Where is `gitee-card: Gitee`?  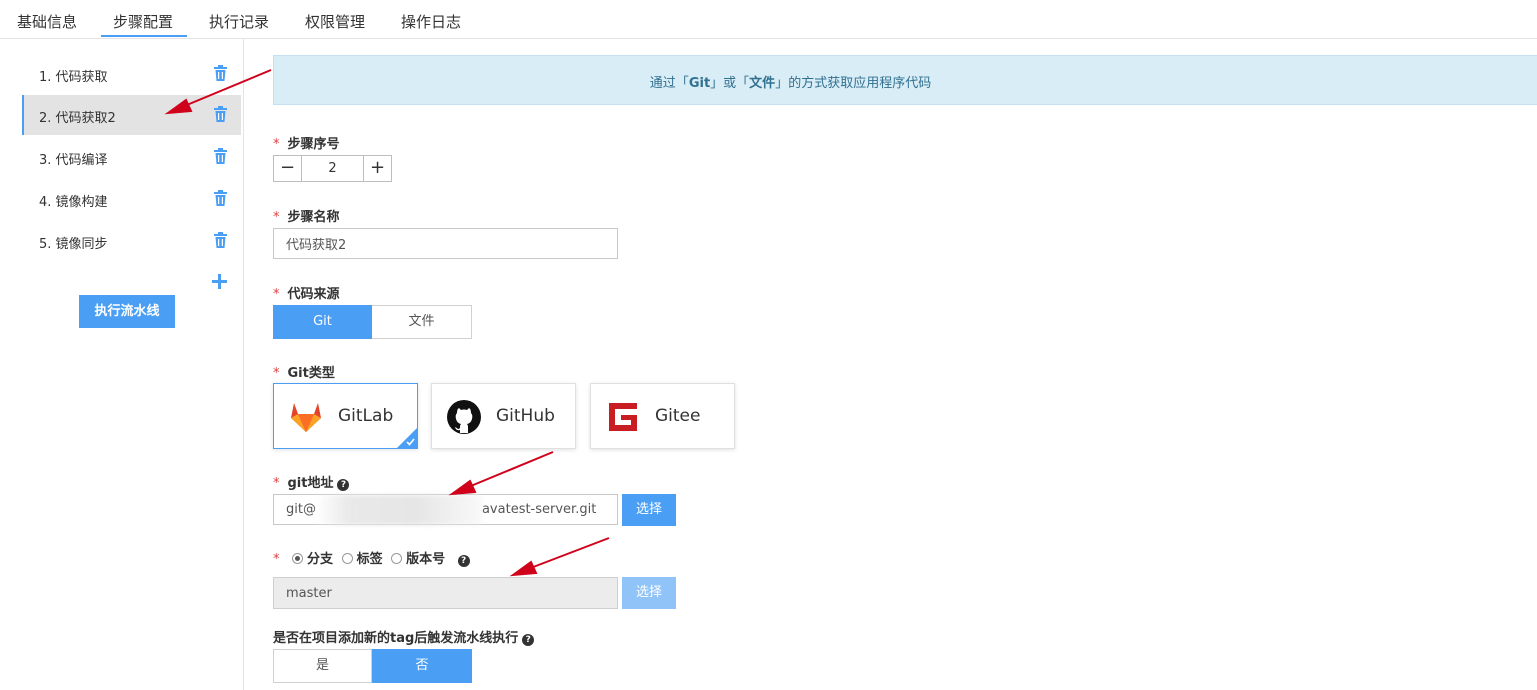 gitee-card: Gitee is located at coordinates (662, 416).